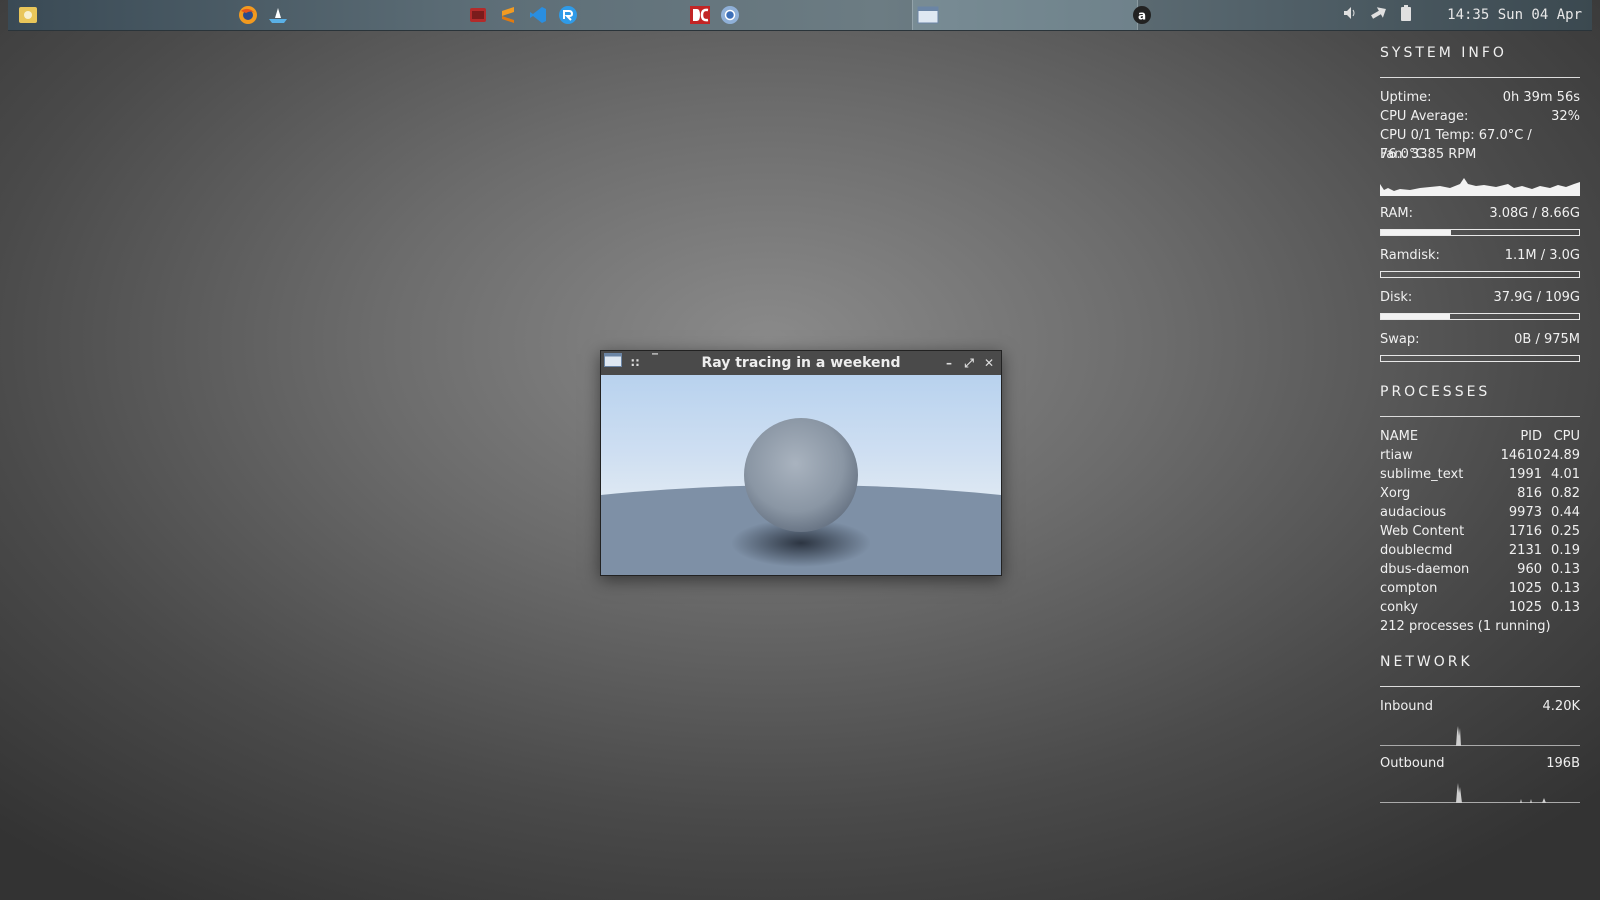 Image resolution: width=1600 pixels, height=900 pixels. I want to click on system-tray, so click(1377, 15).